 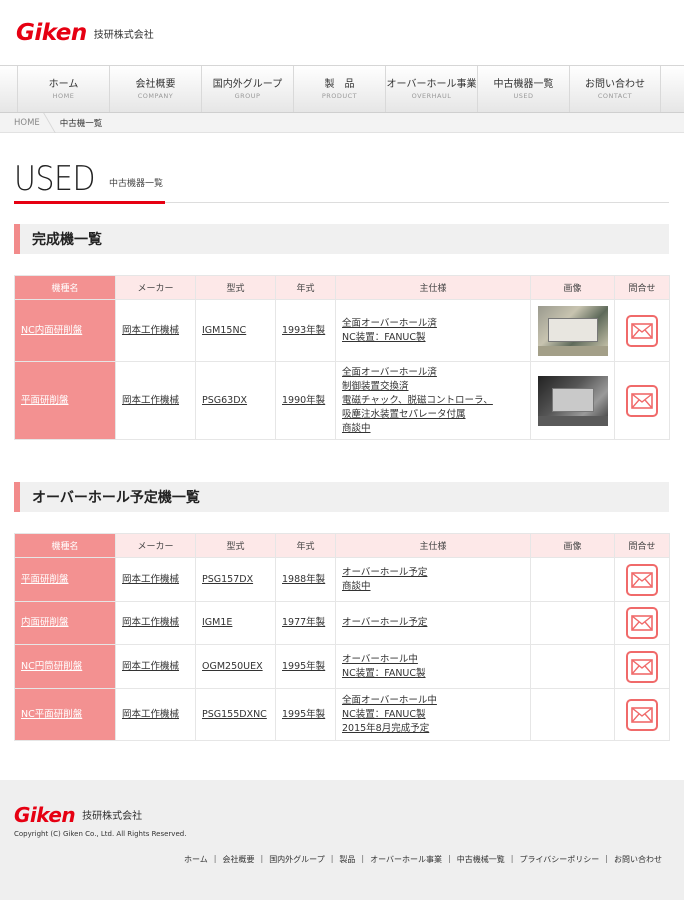 I want to click on page-title: USED 中古機器一覧, so click(x=341, y=182).